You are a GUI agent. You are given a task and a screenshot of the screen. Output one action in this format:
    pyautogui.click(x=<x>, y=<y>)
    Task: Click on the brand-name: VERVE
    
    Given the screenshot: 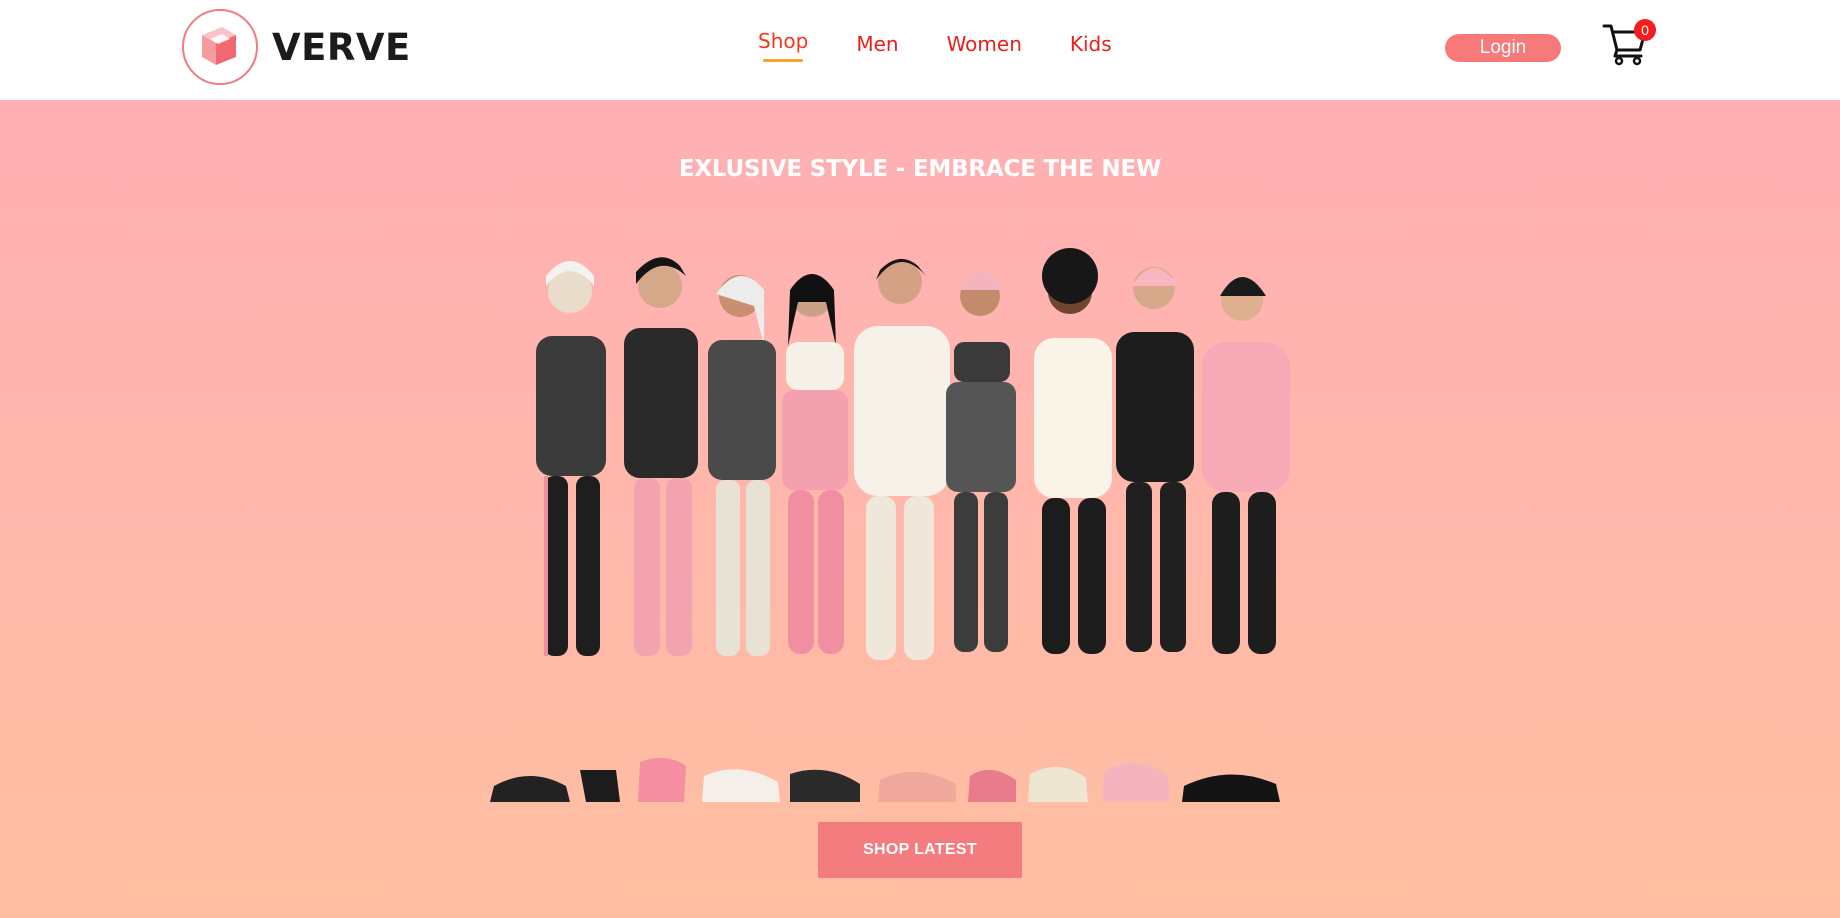 What is the action you would take?
    pyautogui.click(x=341, y=47)
    